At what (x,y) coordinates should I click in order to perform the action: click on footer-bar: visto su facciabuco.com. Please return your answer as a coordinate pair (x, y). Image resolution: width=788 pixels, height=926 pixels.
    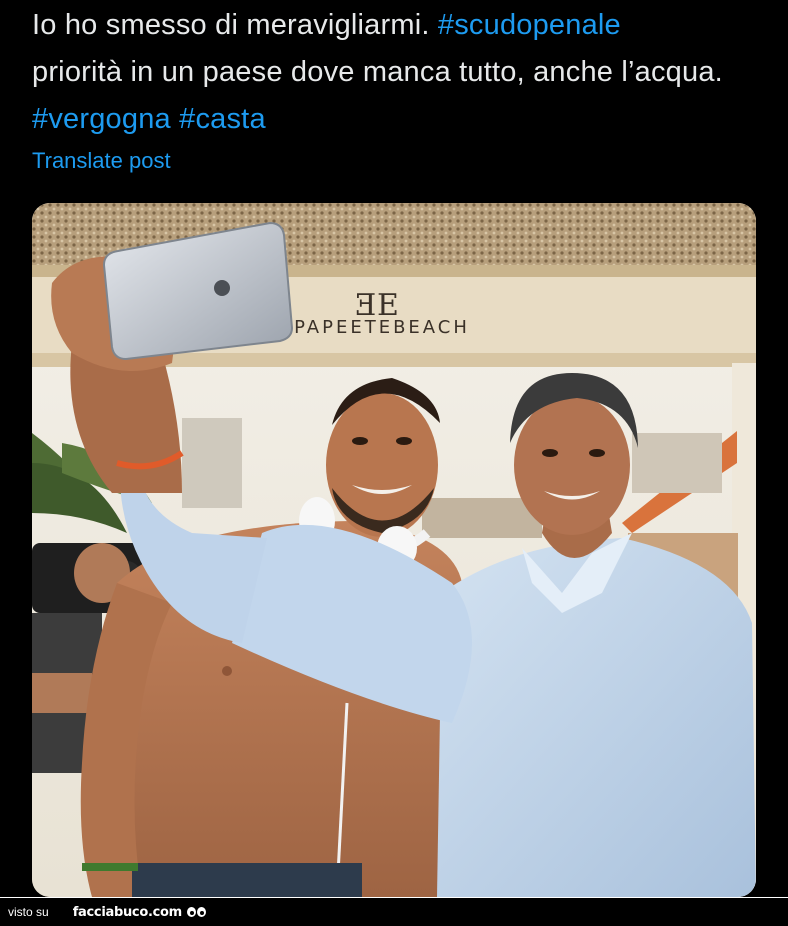
    Looking at the image, I should click on (394, 911).